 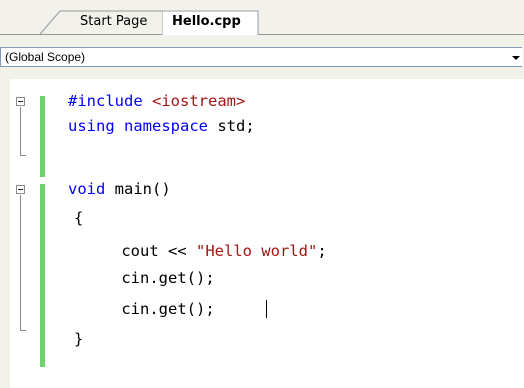 I want to click on document-tab-strip: Start Page Hello.cpp, so click(x=262, y=20).